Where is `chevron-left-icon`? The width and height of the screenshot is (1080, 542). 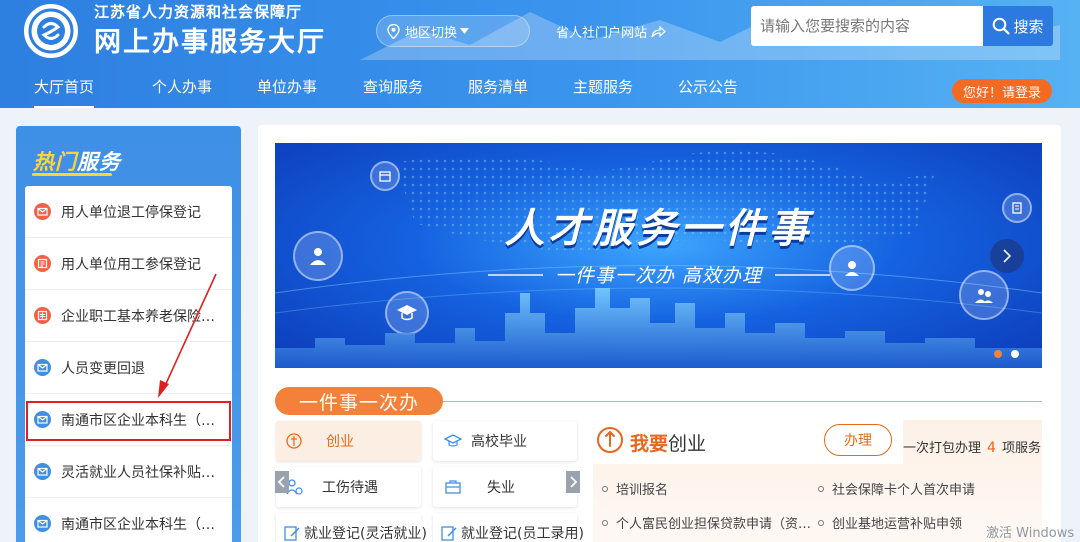
chevron-left-icon is located at coordinates (281, 482).